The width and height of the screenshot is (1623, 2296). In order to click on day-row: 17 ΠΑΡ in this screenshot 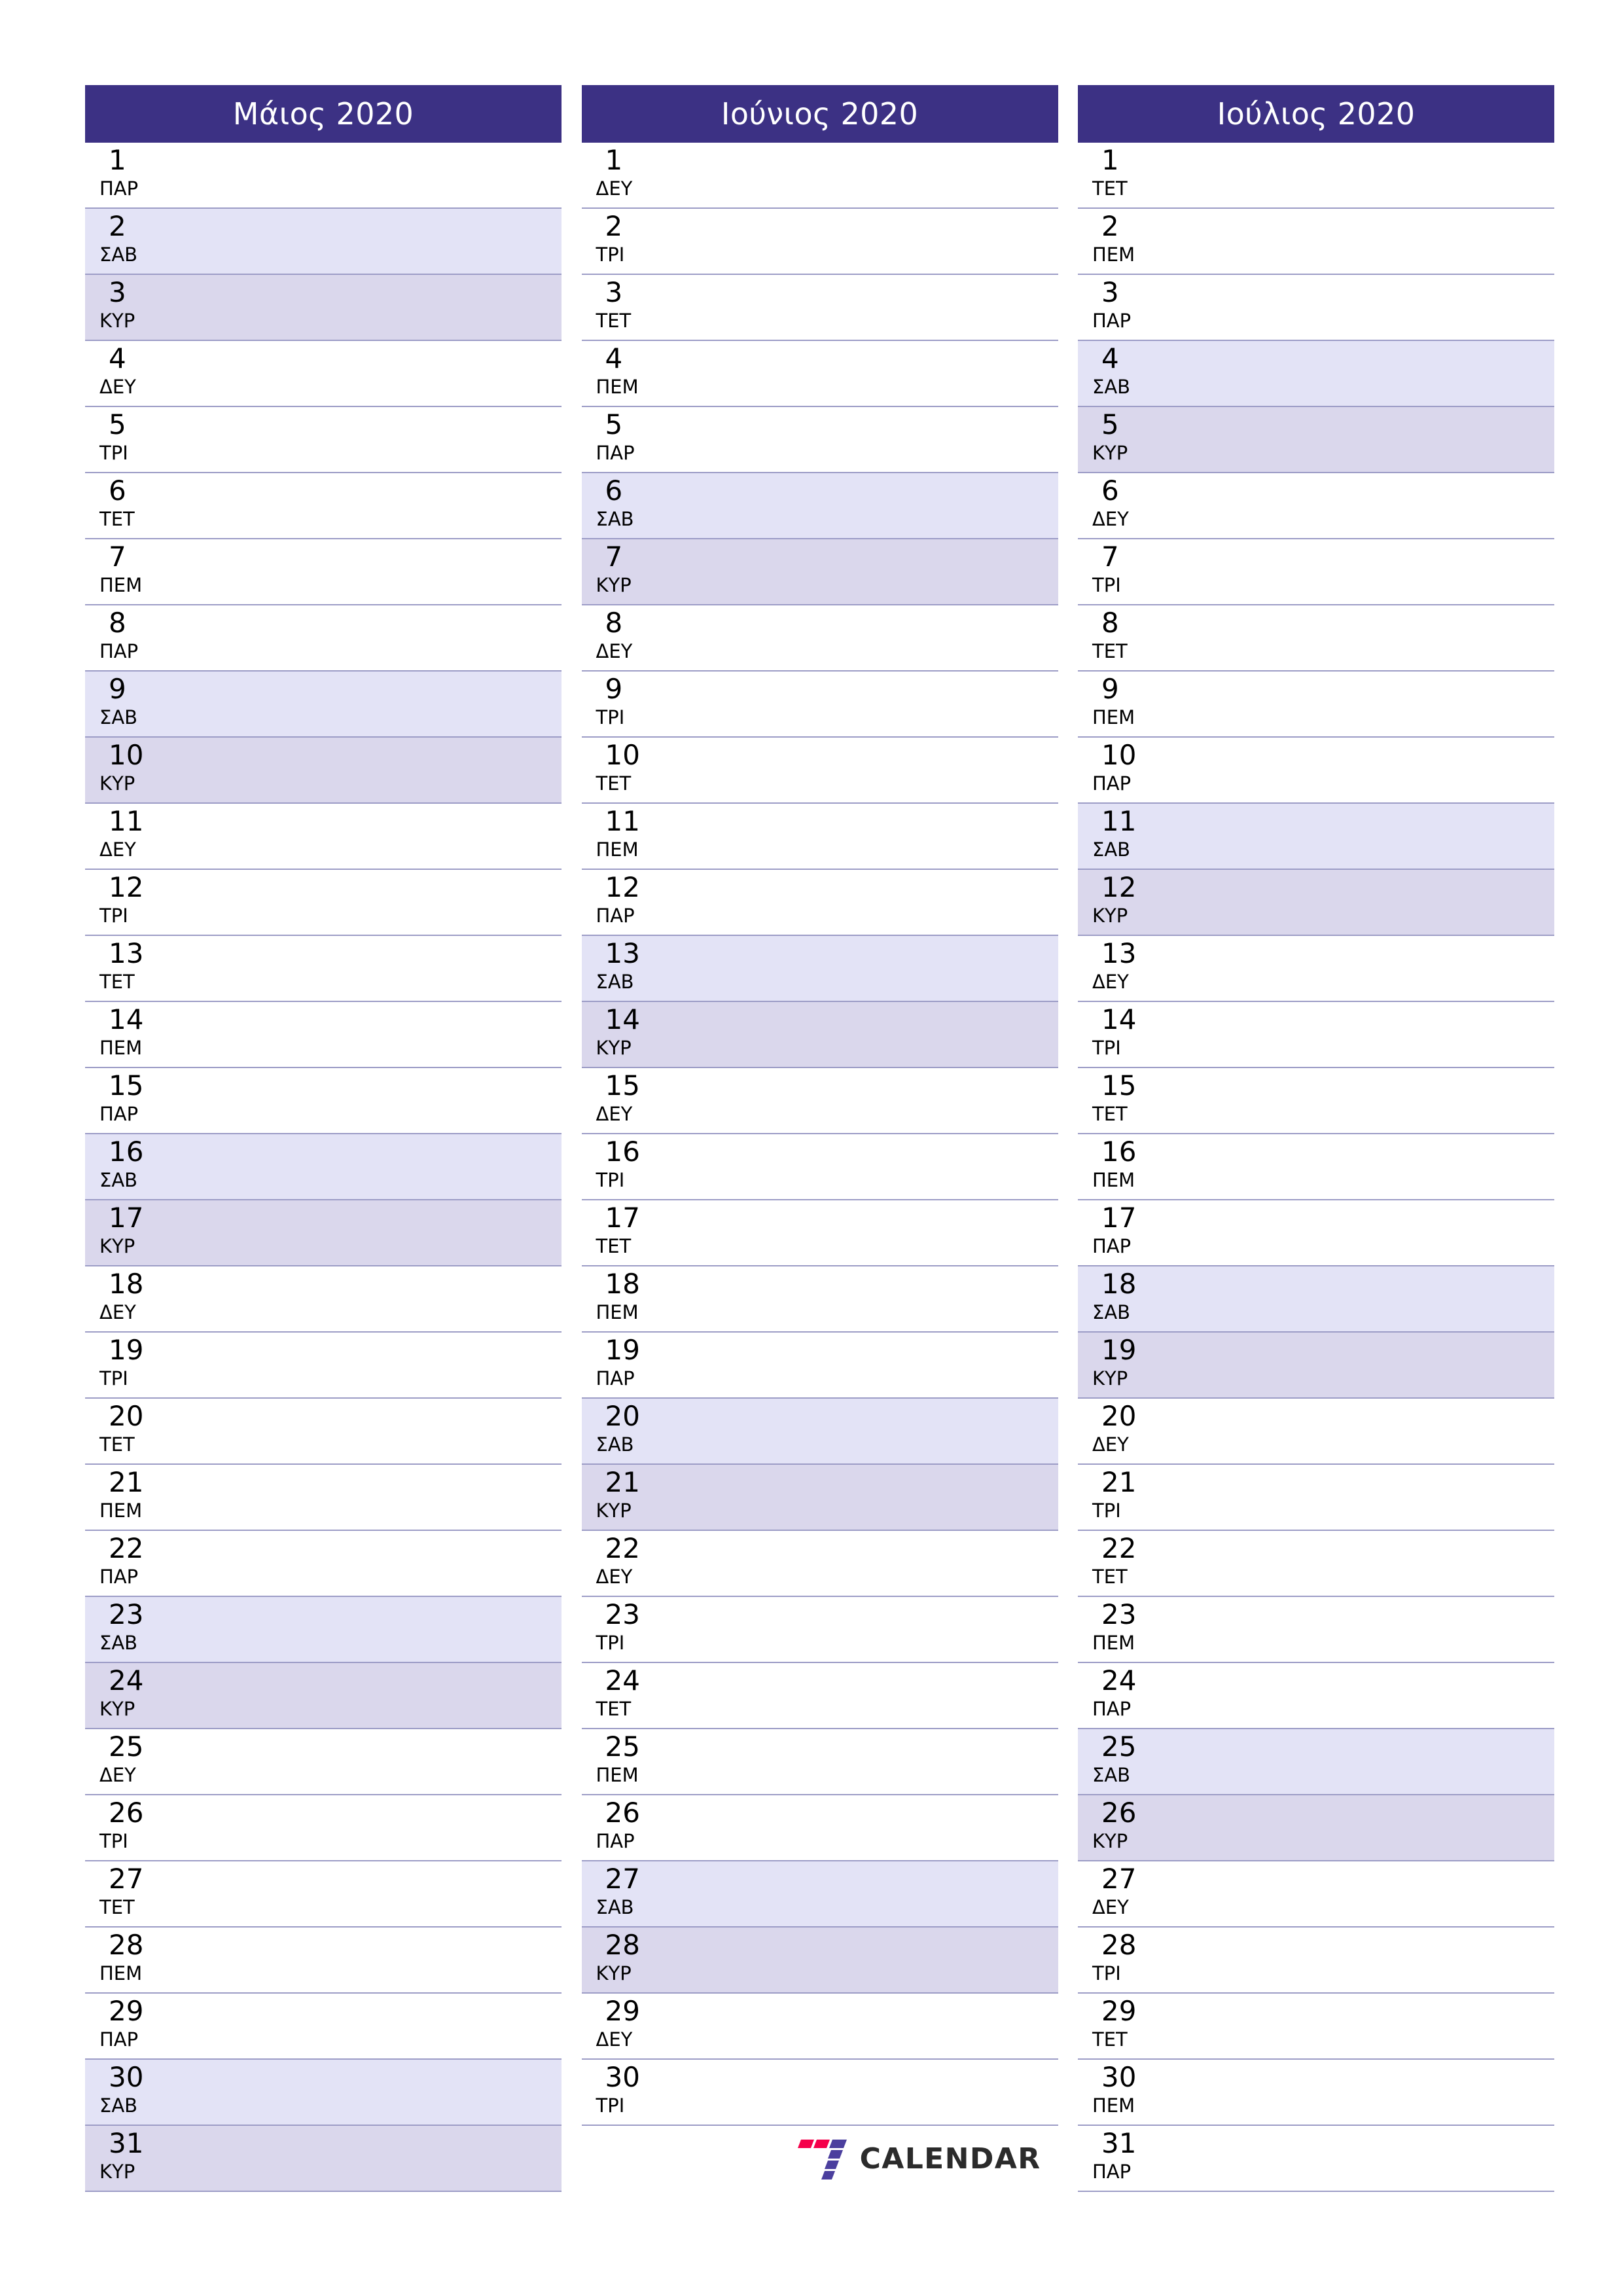, I will do `click(1316, 1233)`.